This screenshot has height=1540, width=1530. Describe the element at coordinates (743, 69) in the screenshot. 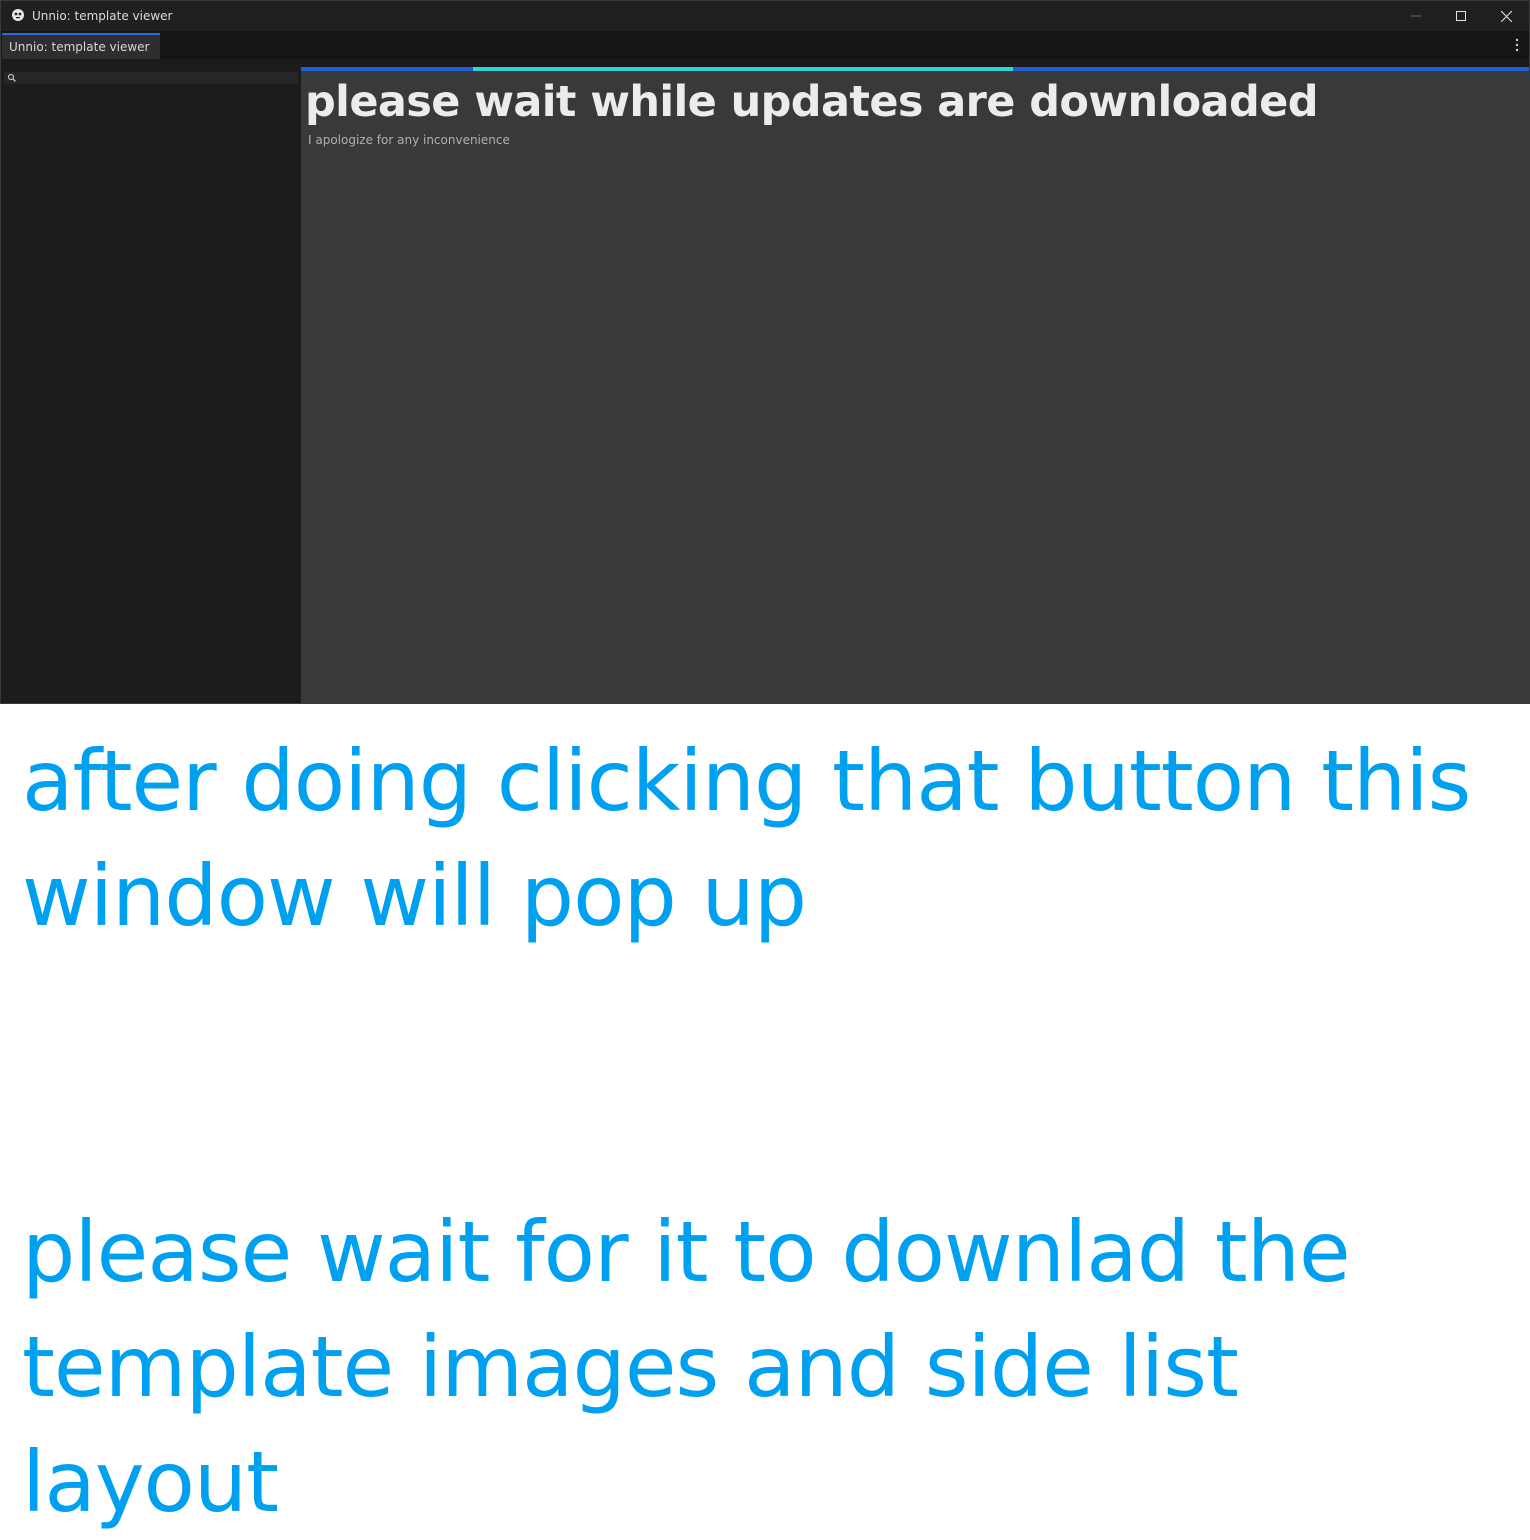

I see `download-progress-fill` at that location.